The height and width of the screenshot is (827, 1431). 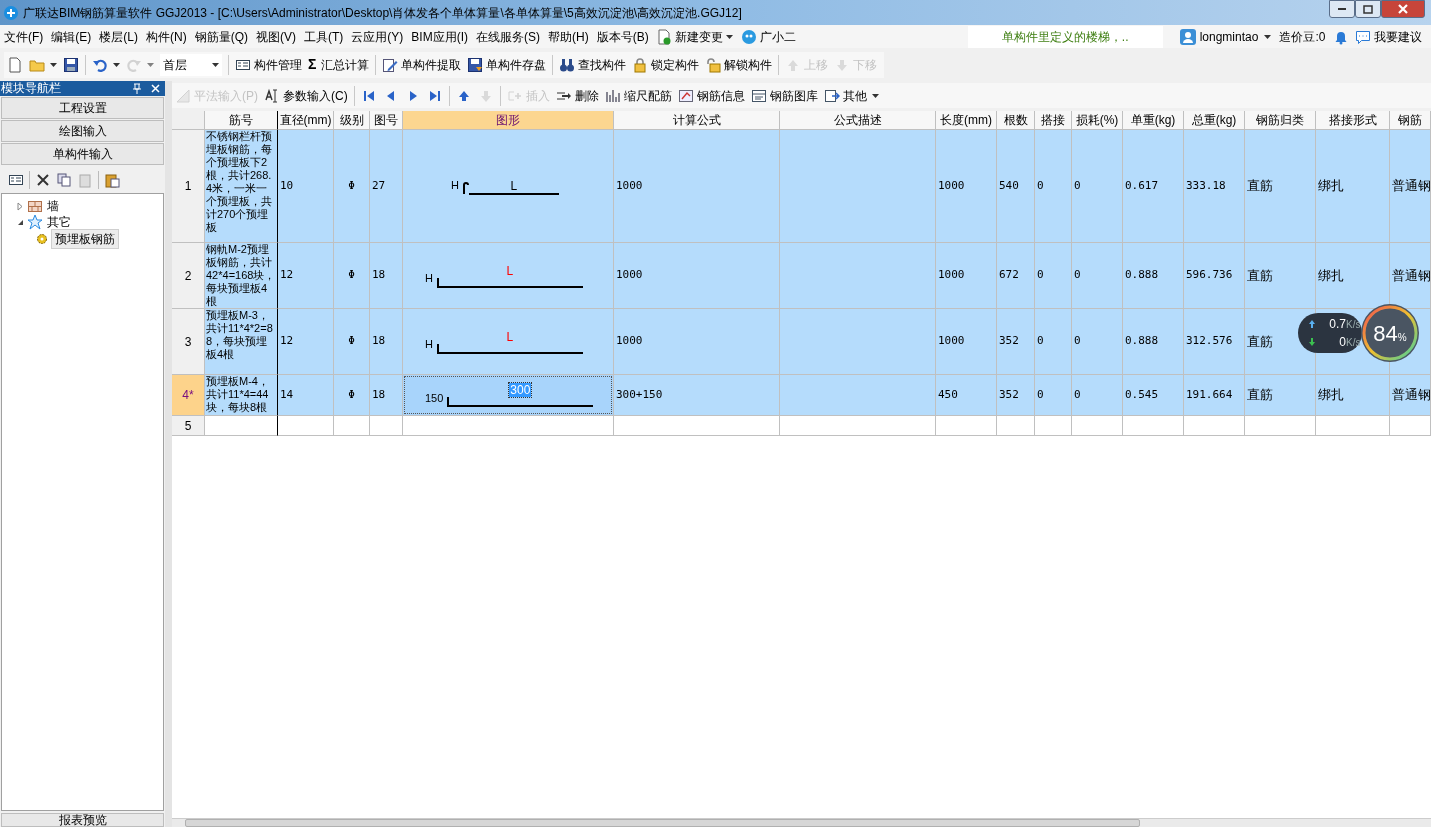 What do you see at coordinates (386, 120) in the screenshot?
I see `column-header: 图号` at bounding box center [386, 120].